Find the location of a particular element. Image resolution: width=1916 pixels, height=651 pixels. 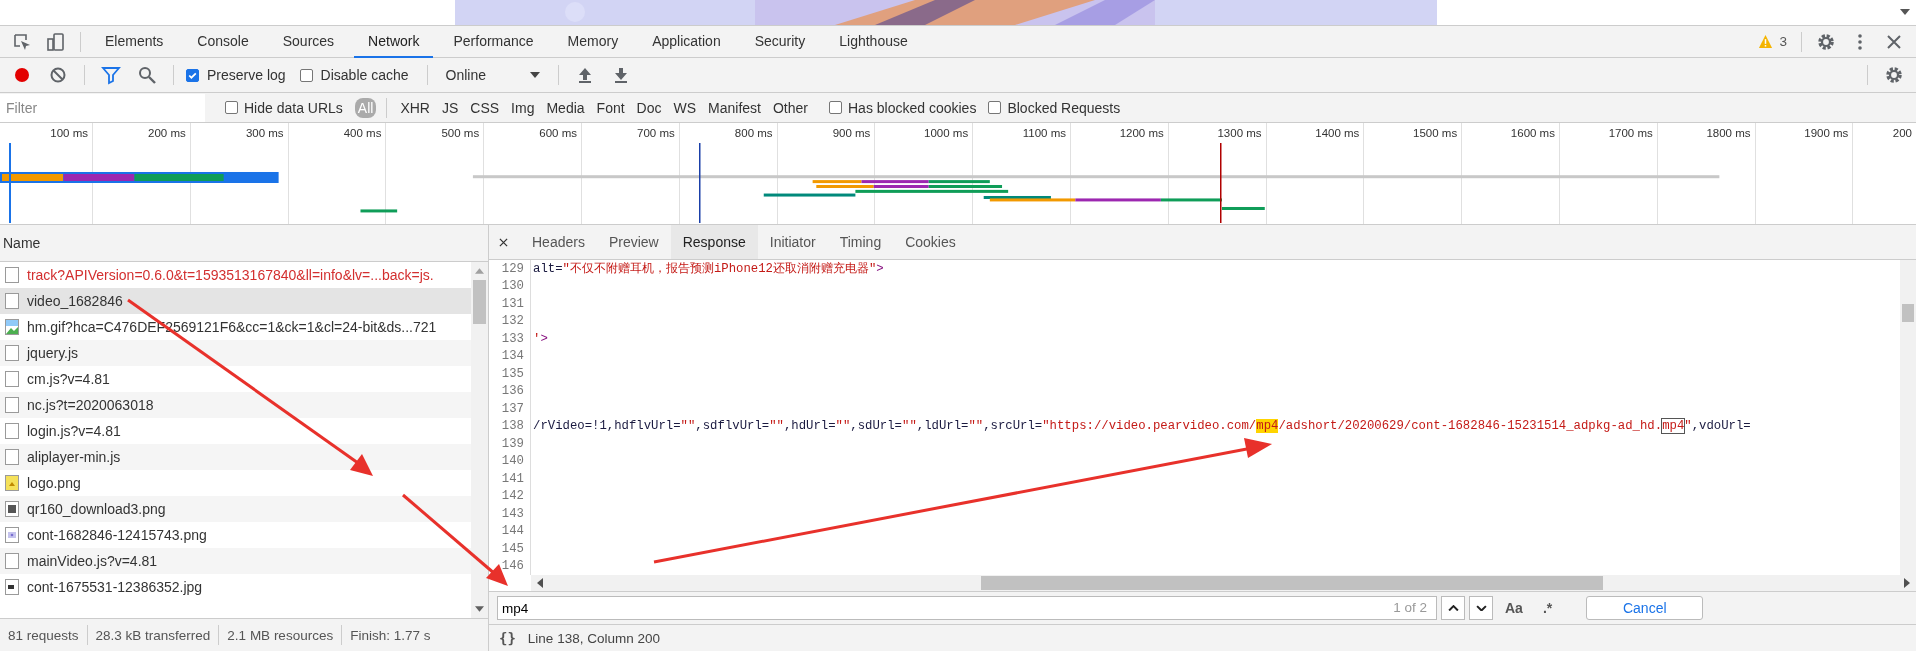

chevron-down-icon is located at coordinates (1481, 608).